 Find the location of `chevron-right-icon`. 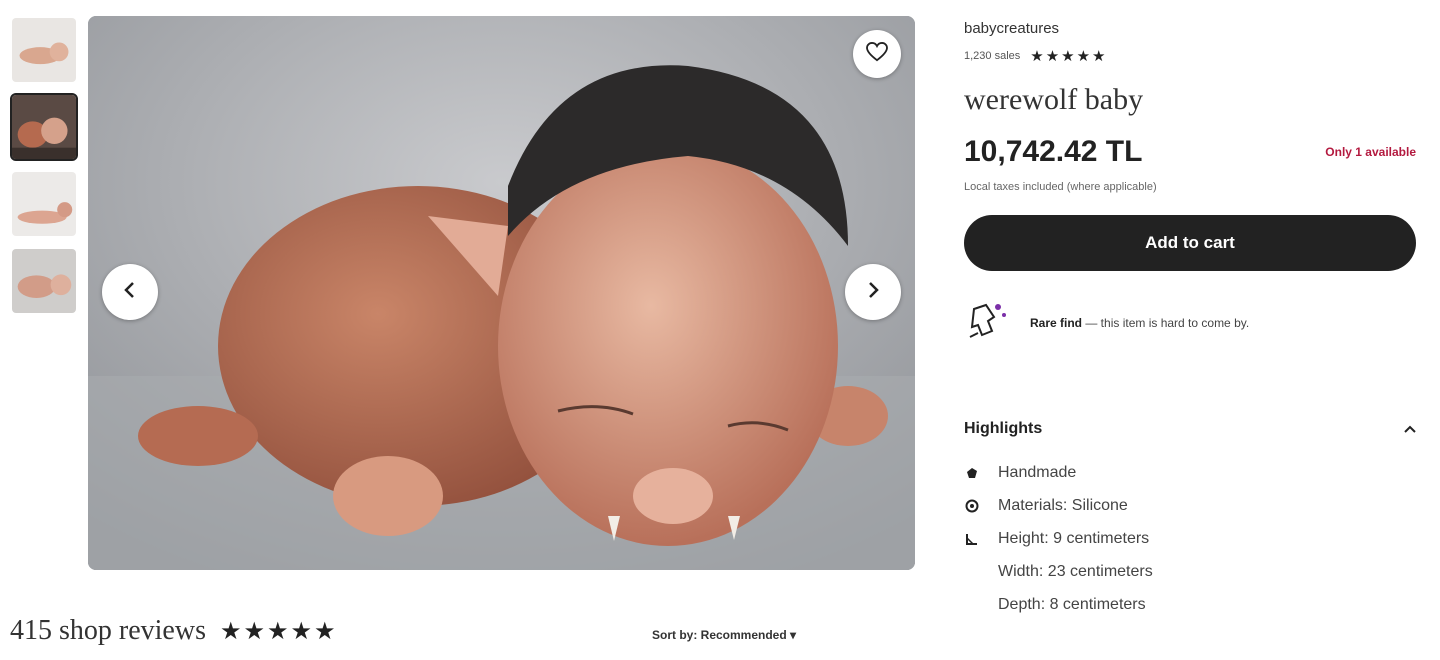

chevron-right-icon is located at coordinates (873, 292).